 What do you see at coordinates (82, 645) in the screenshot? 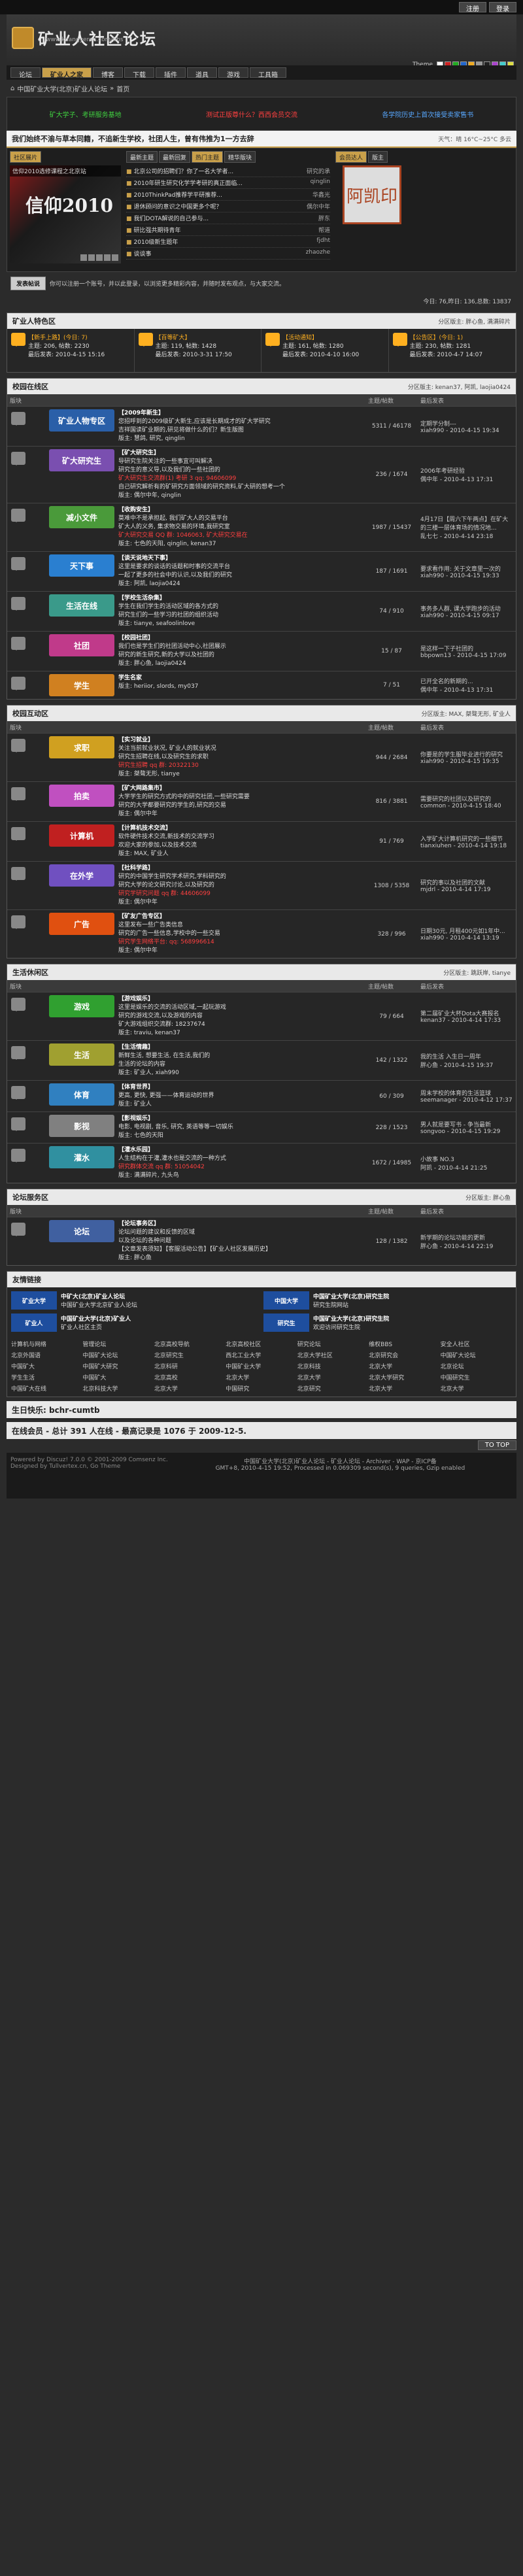
I see `forum-badge-image: 社团` at bounding box center [82, 645].